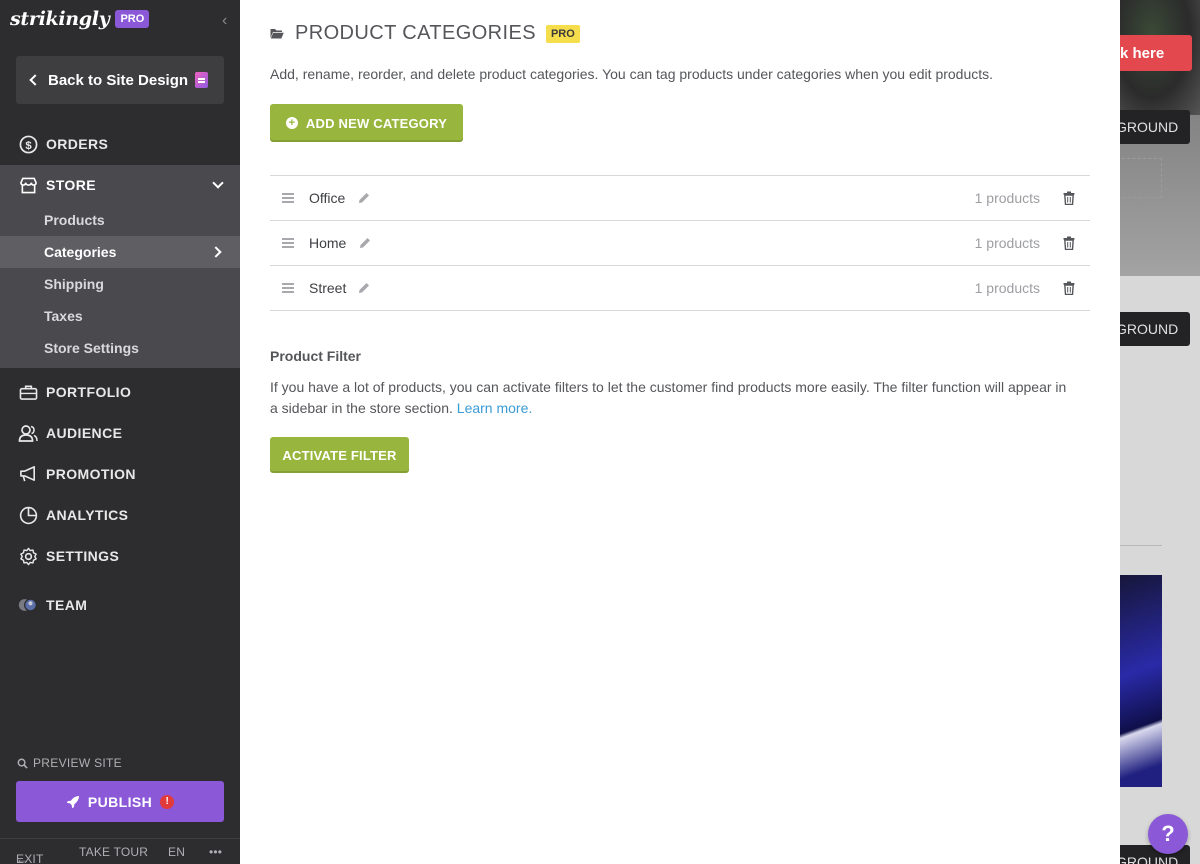 The width and height of the screenshot is (1200, 864). I want to click on rocket-icon, so click(72, 801).